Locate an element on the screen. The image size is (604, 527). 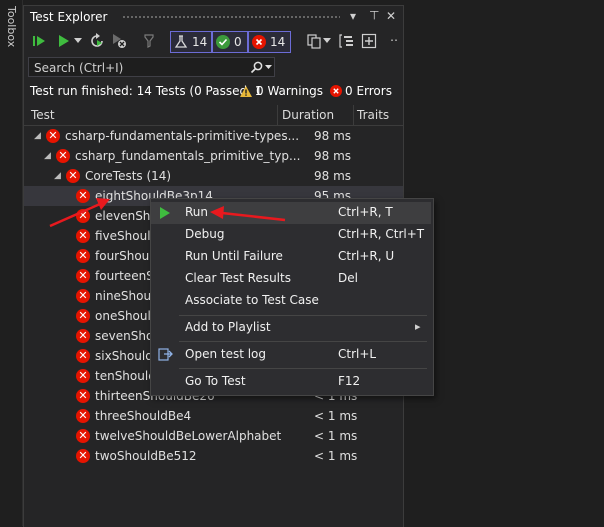
menu-item-shortcut: Ctrl+L is located at coordinates (357, 354).